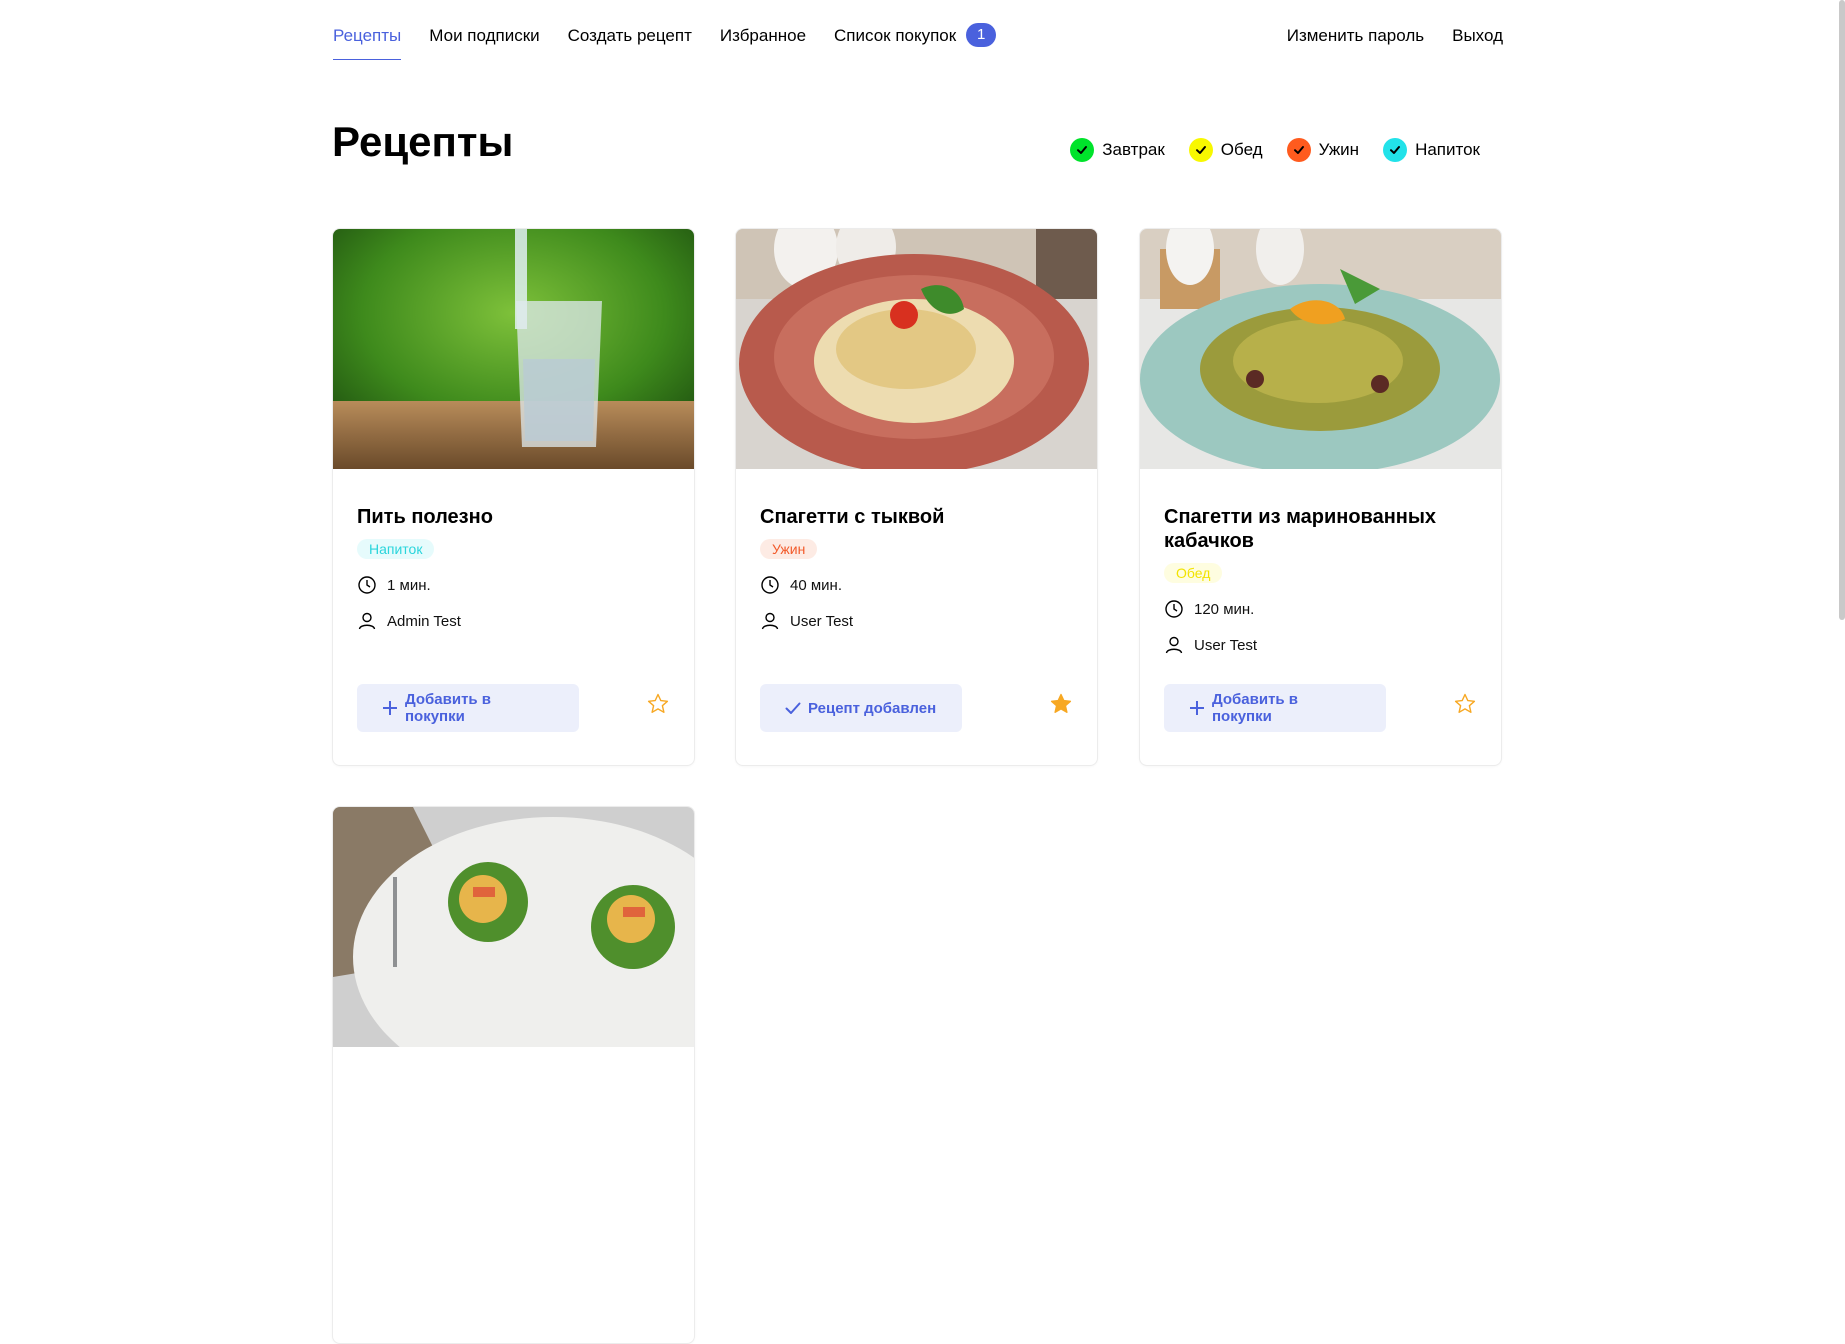 The image size is (1845, 1344). I want to click on recipe-title: Спагетти с тыквой, so click(916, 517).